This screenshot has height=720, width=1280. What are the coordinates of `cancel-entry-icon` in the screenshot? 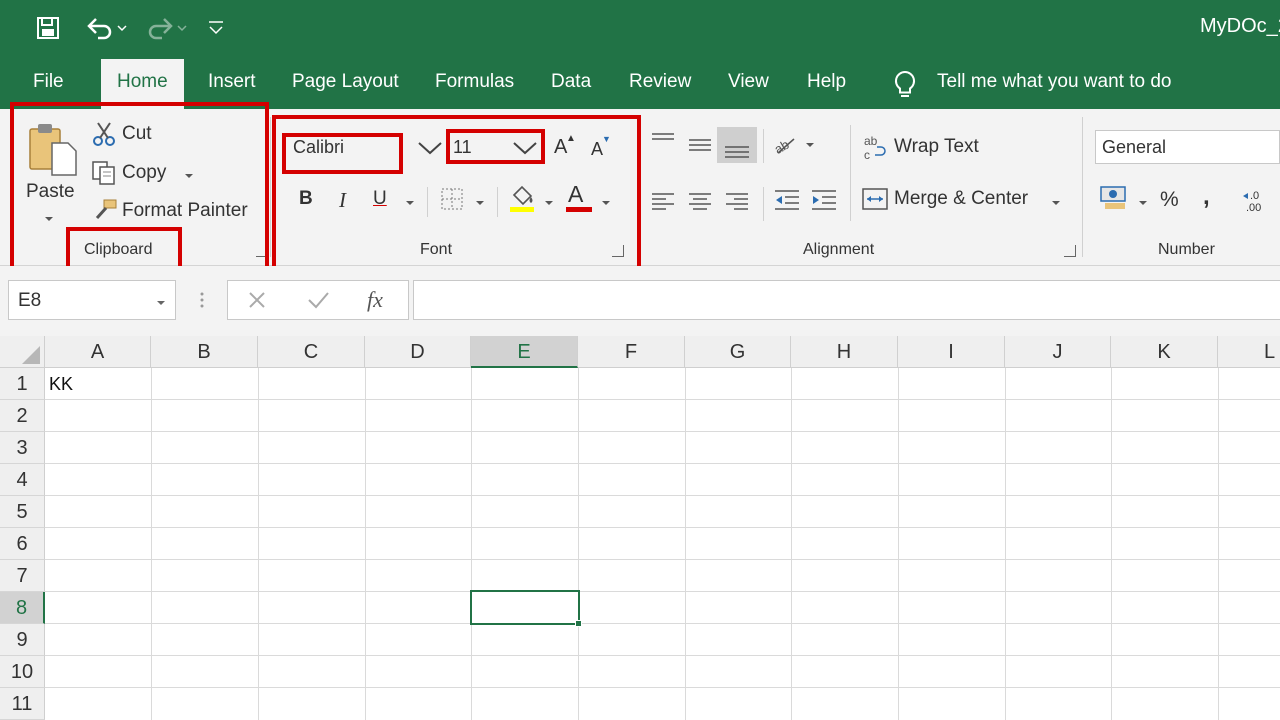 It's located at (257, 302).